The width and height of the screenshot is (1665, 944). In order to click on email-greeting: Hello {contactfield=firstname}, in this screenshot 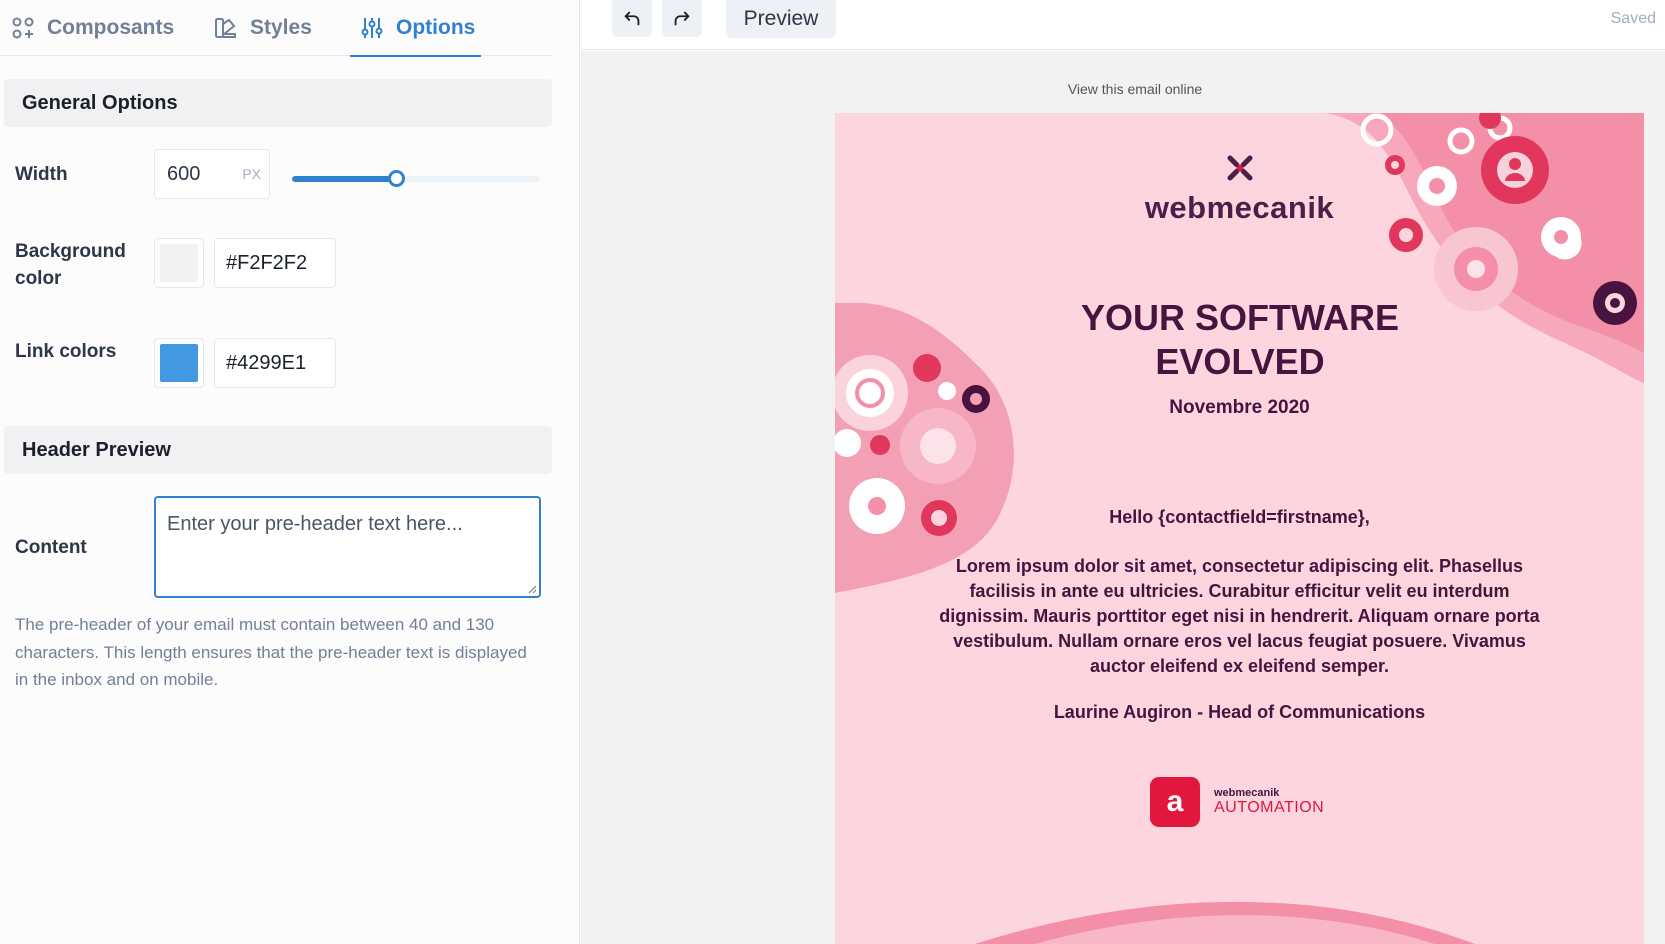, I will do `click(1239, 517)`.